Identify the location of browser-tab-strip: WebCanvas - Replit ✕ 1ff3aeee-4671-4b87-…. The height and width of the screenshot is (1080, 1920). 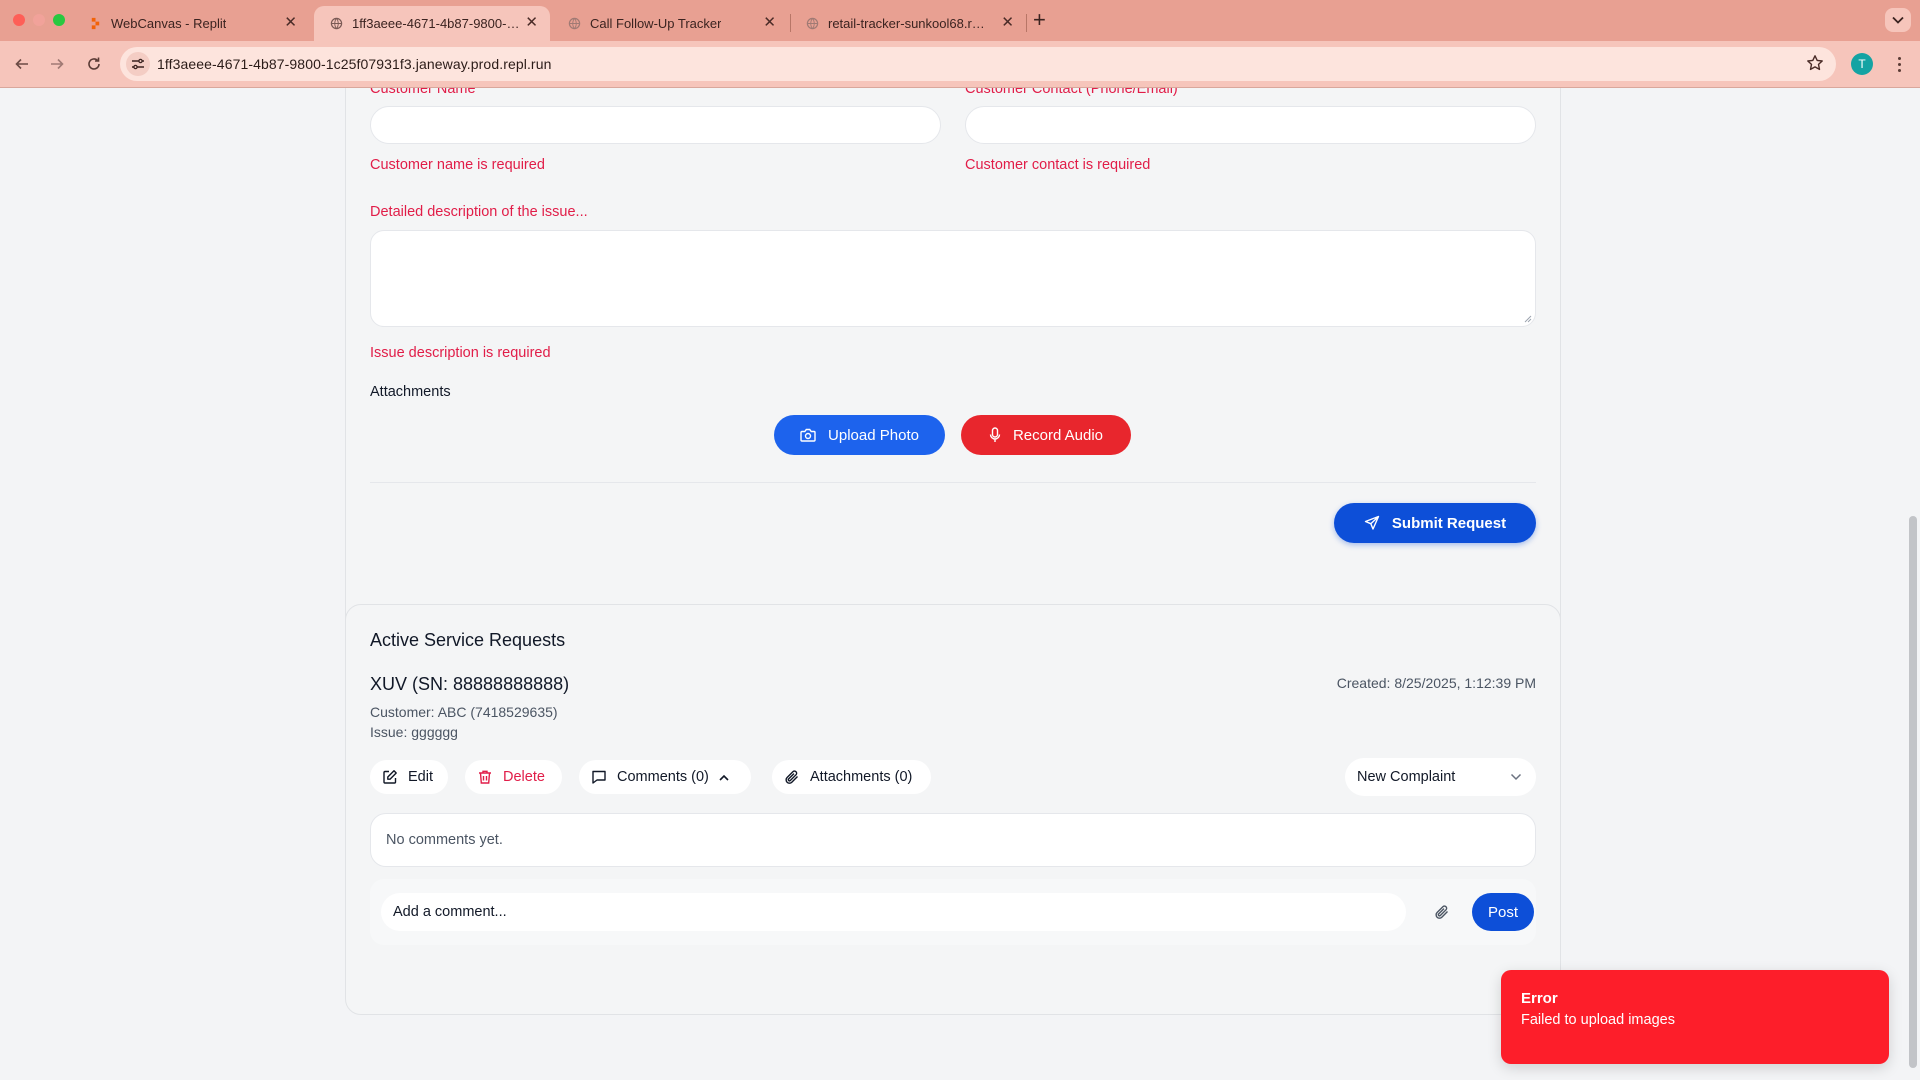
(960, 20).